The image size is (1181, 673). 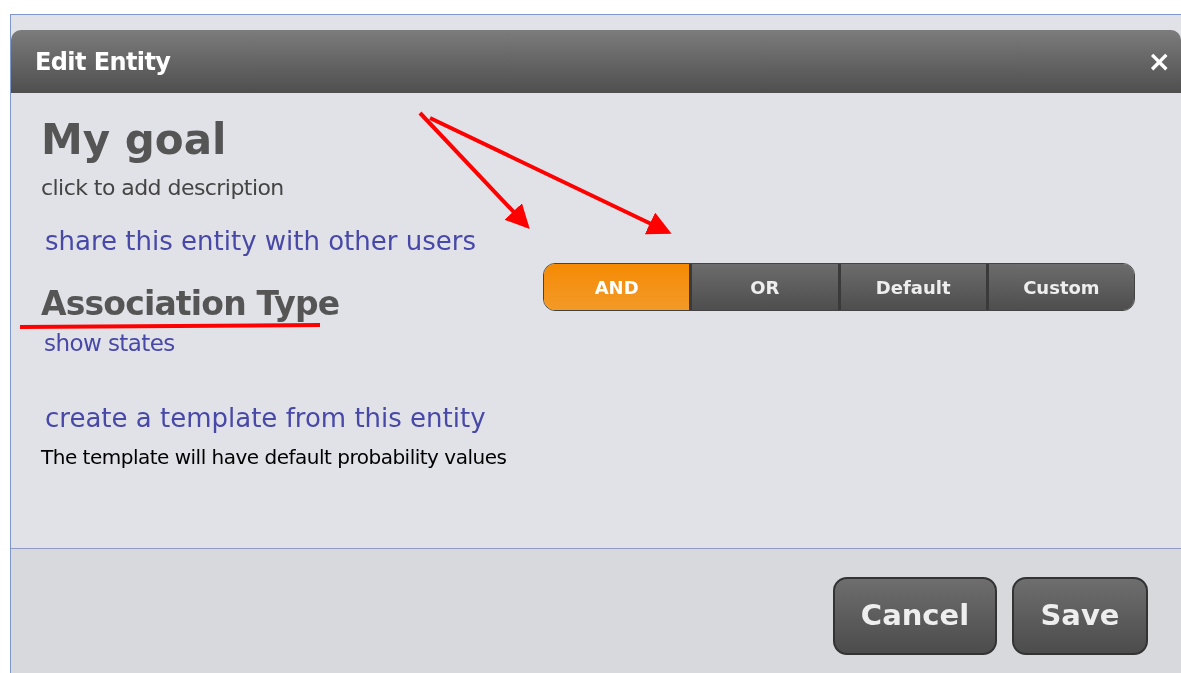 I want to click on template-link: create a template from this entity, so click(x=265, y=418).